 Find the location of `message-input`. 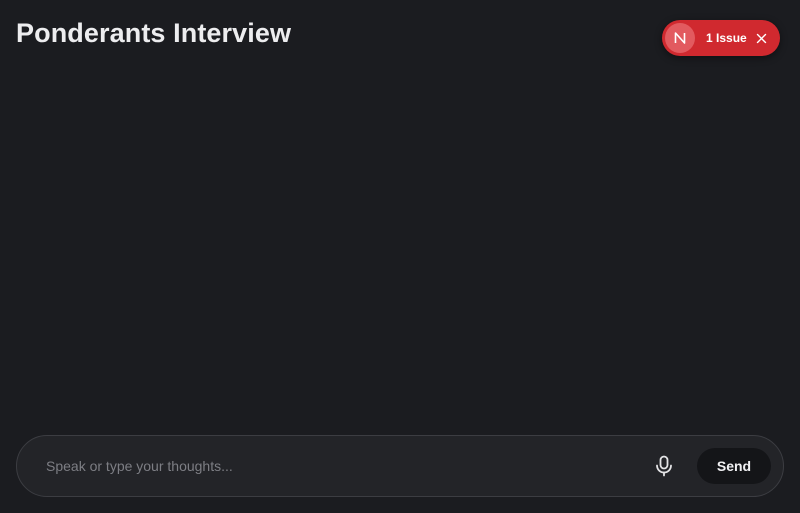

message-input is located at coordinates (346, 466).